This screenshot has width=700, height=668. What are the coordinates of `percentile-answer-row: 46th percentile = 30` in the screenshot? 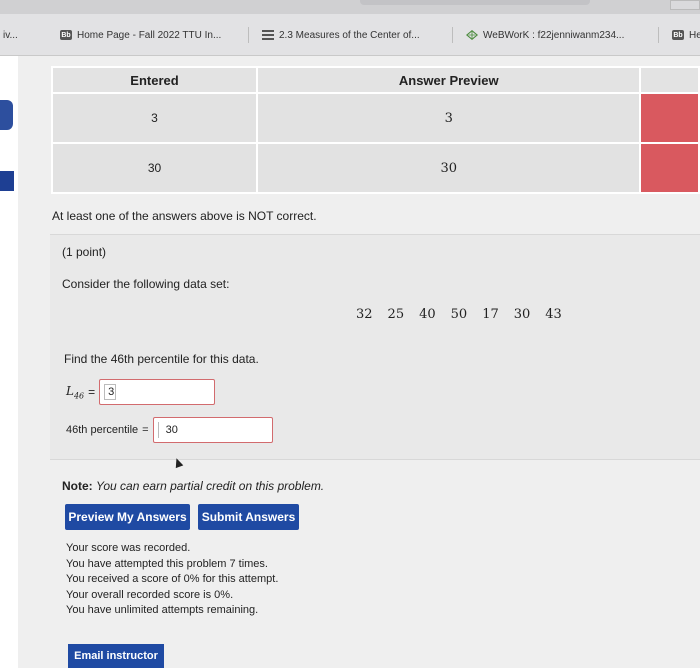 It's located at (169, 430).